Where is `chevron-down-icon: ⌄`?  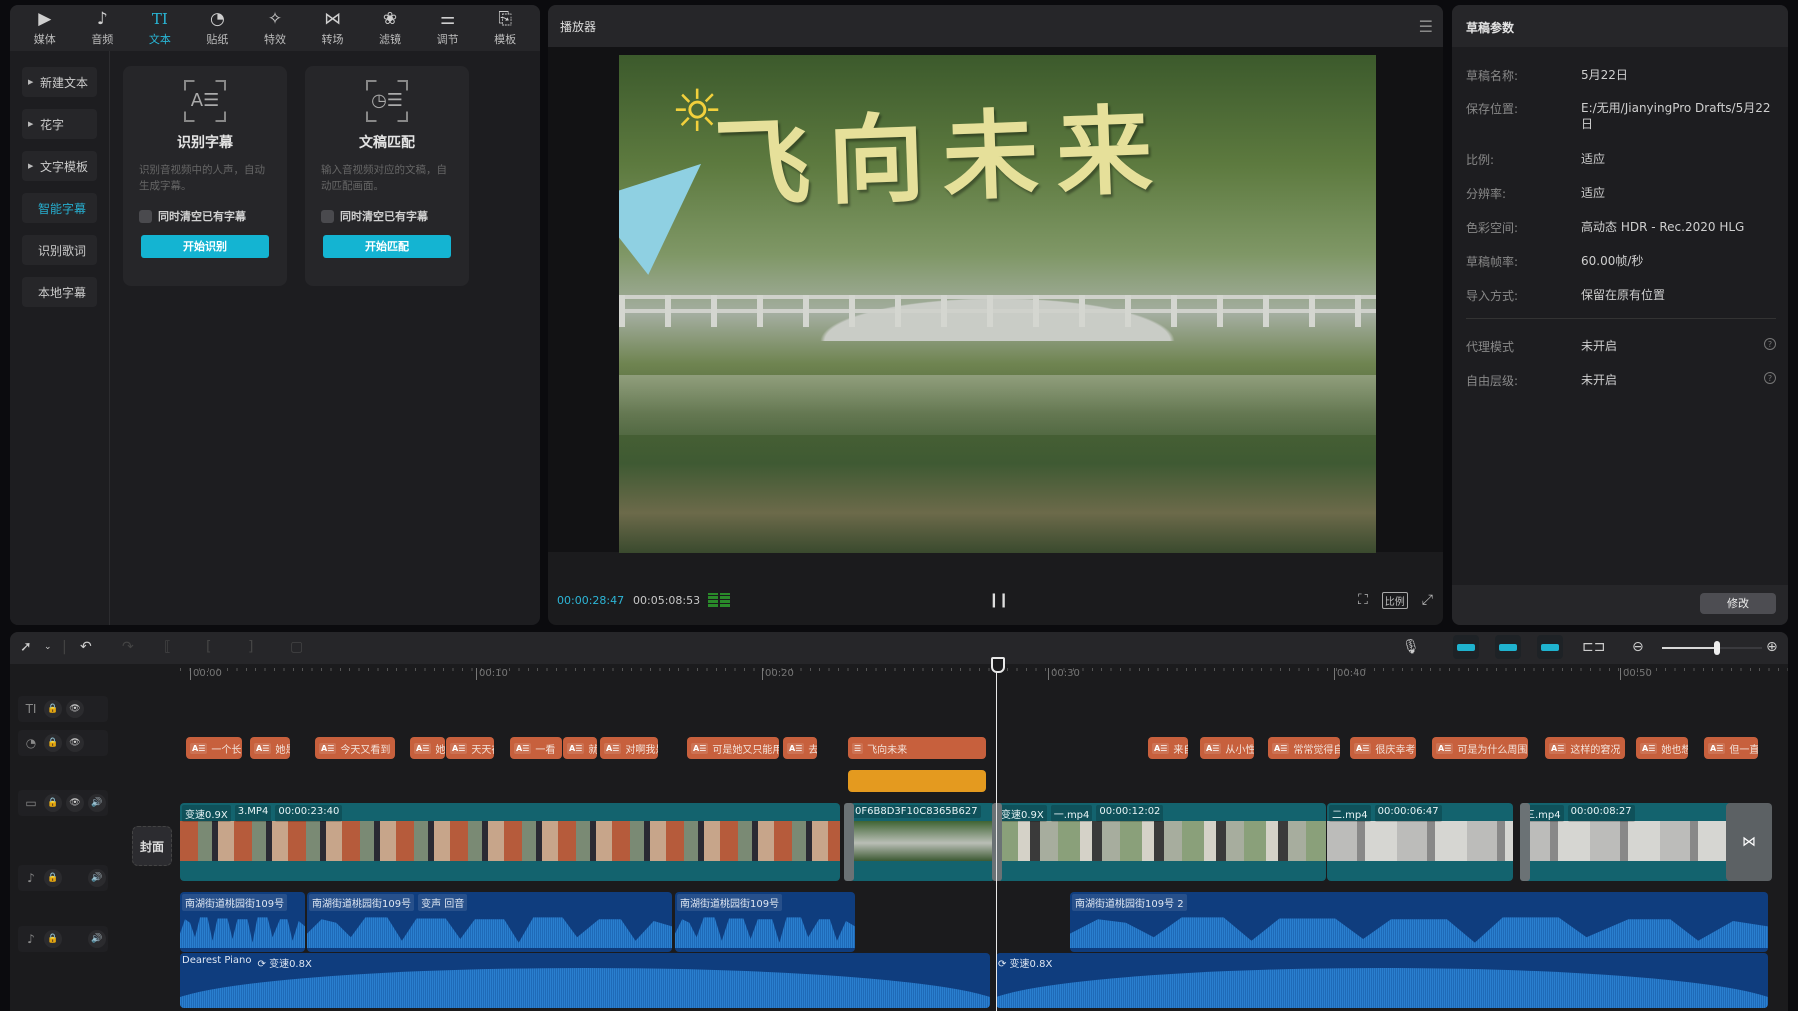
chevron-down-icon: ⌄ is located at coordinates (48, 647).